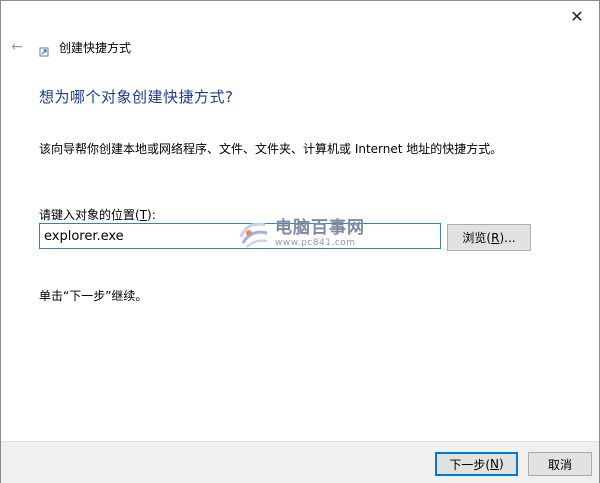 This screenshot has height=483, width=600. I want to click on next-label-suffix: ), so click(501, 464).